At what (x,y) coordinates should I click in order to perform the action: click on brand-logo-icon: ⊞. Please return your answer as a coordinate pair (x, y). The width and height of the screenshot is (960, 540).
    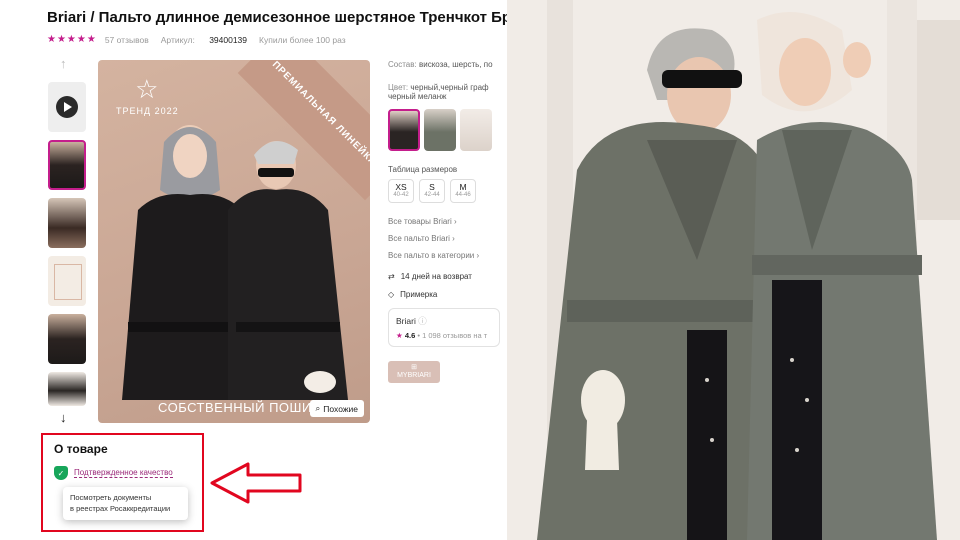
    Looking at the image, I should click on (414, 367).